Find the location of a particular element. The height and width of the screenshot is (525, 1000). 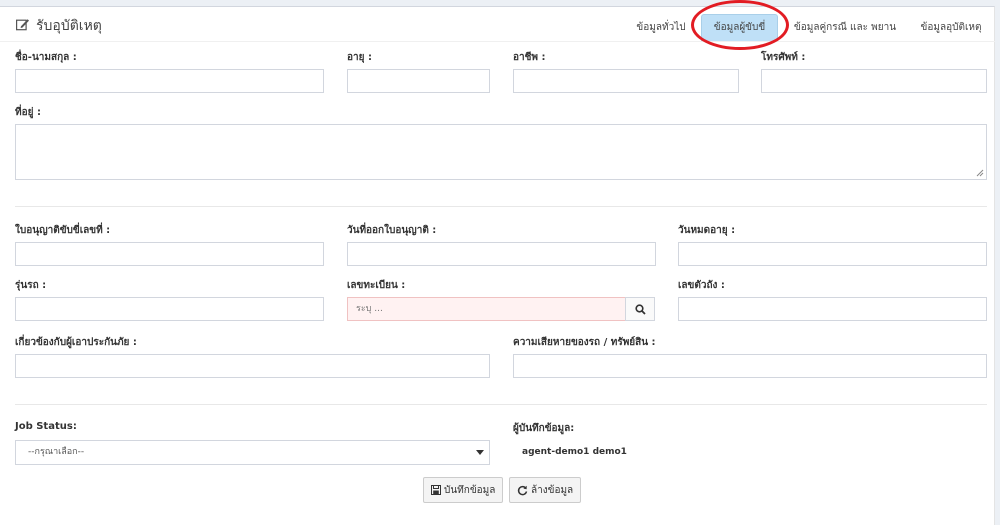

save-button-label: บันทึกข้อมูล is located at coordinates (470, 490).